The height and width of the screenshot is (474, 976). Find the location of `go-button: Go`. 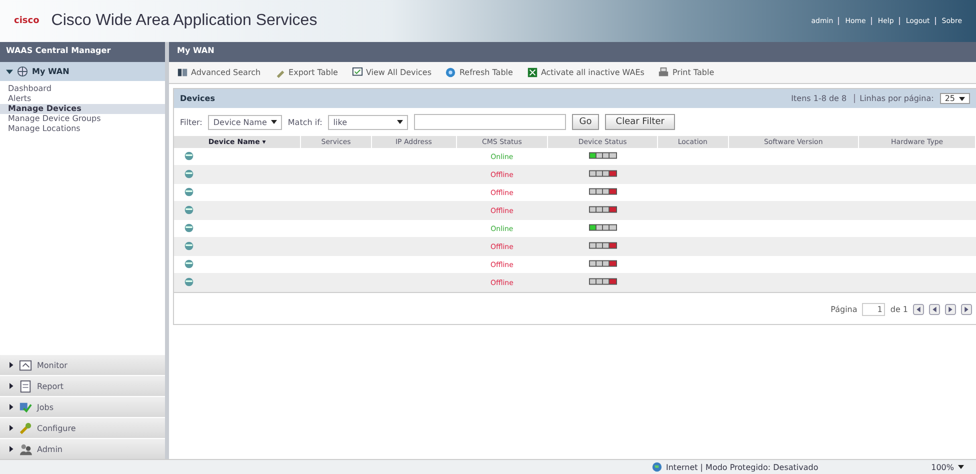

go-button: Go is located at coordinates (585, 122).